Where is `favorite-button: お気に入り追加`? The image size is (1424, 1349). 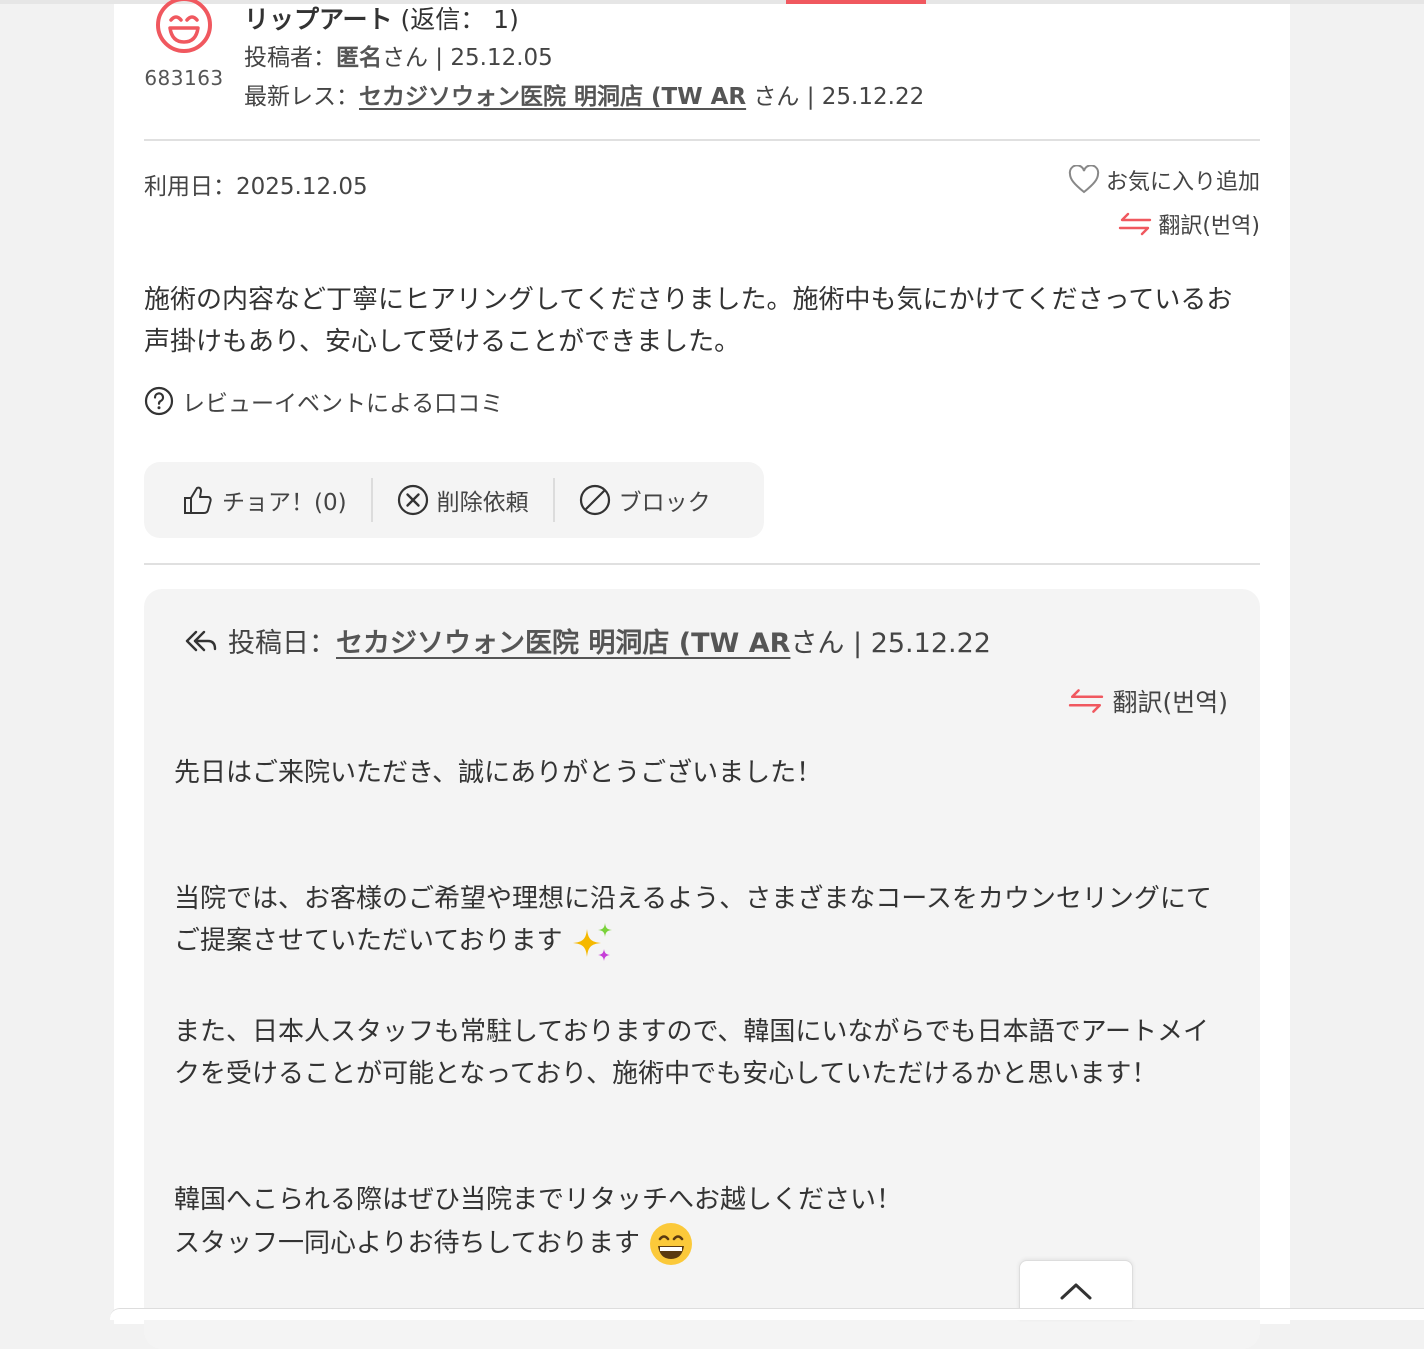 favorite-button: お気に入り追加 is located at coordinates (1164, 180).